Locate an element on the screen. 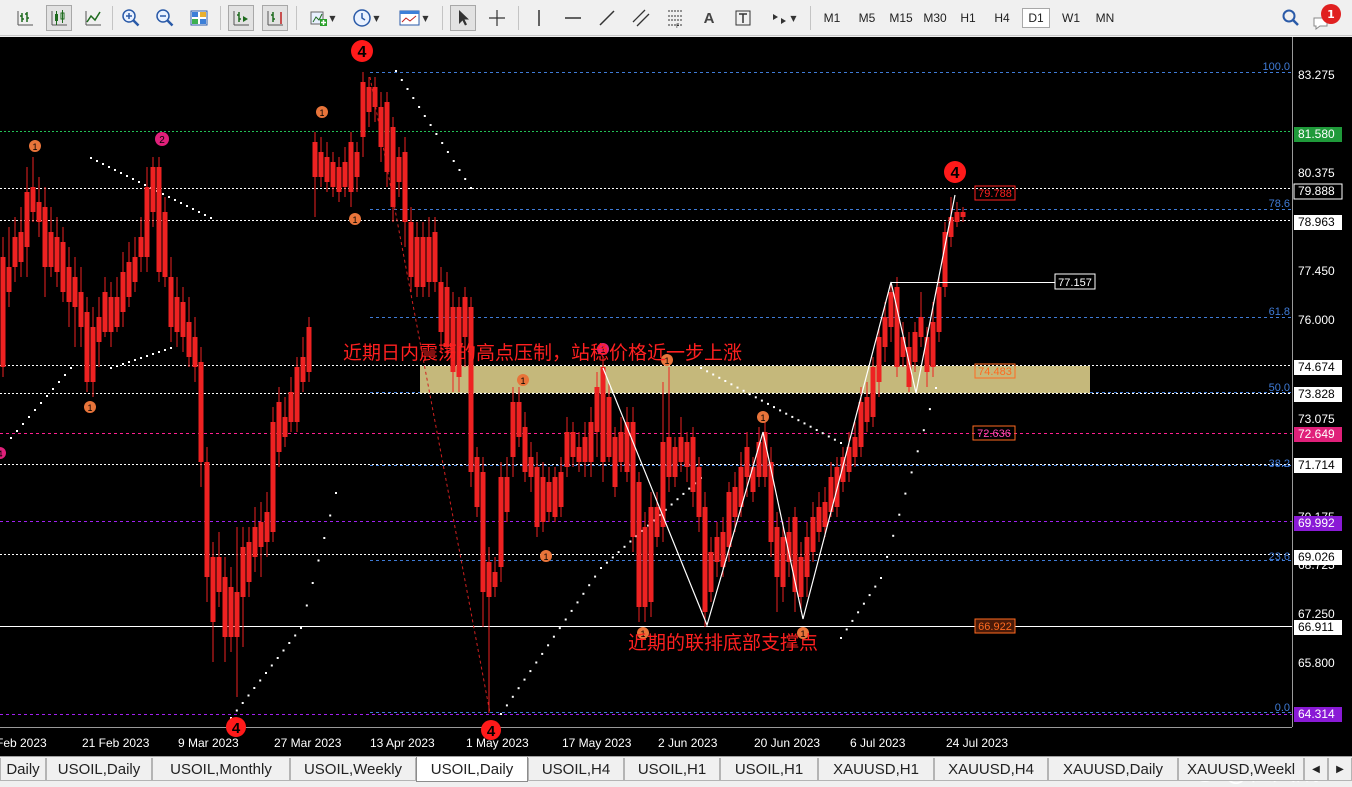 The height and width of the screenshot is (787, 1352). timeframe-w1: W1 is located at coordinates (1071, 18).